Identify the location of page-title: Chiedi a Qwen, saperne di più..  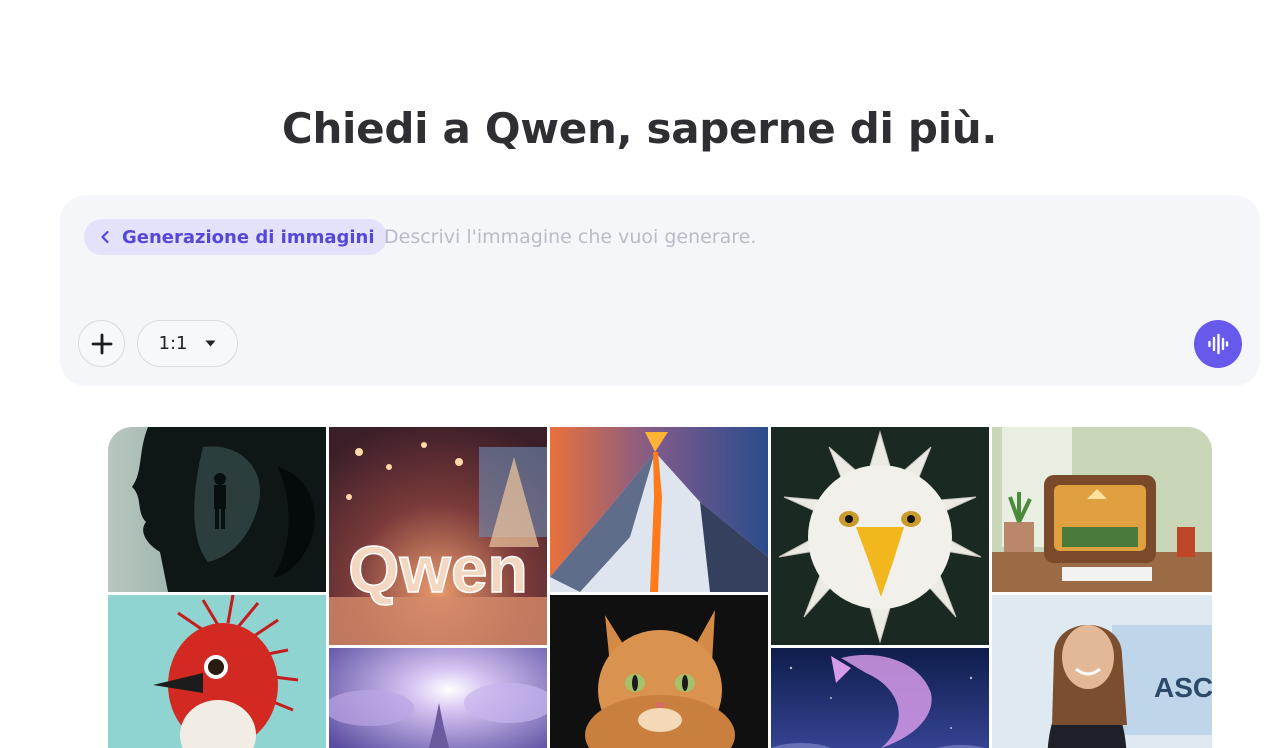
(639, 128).